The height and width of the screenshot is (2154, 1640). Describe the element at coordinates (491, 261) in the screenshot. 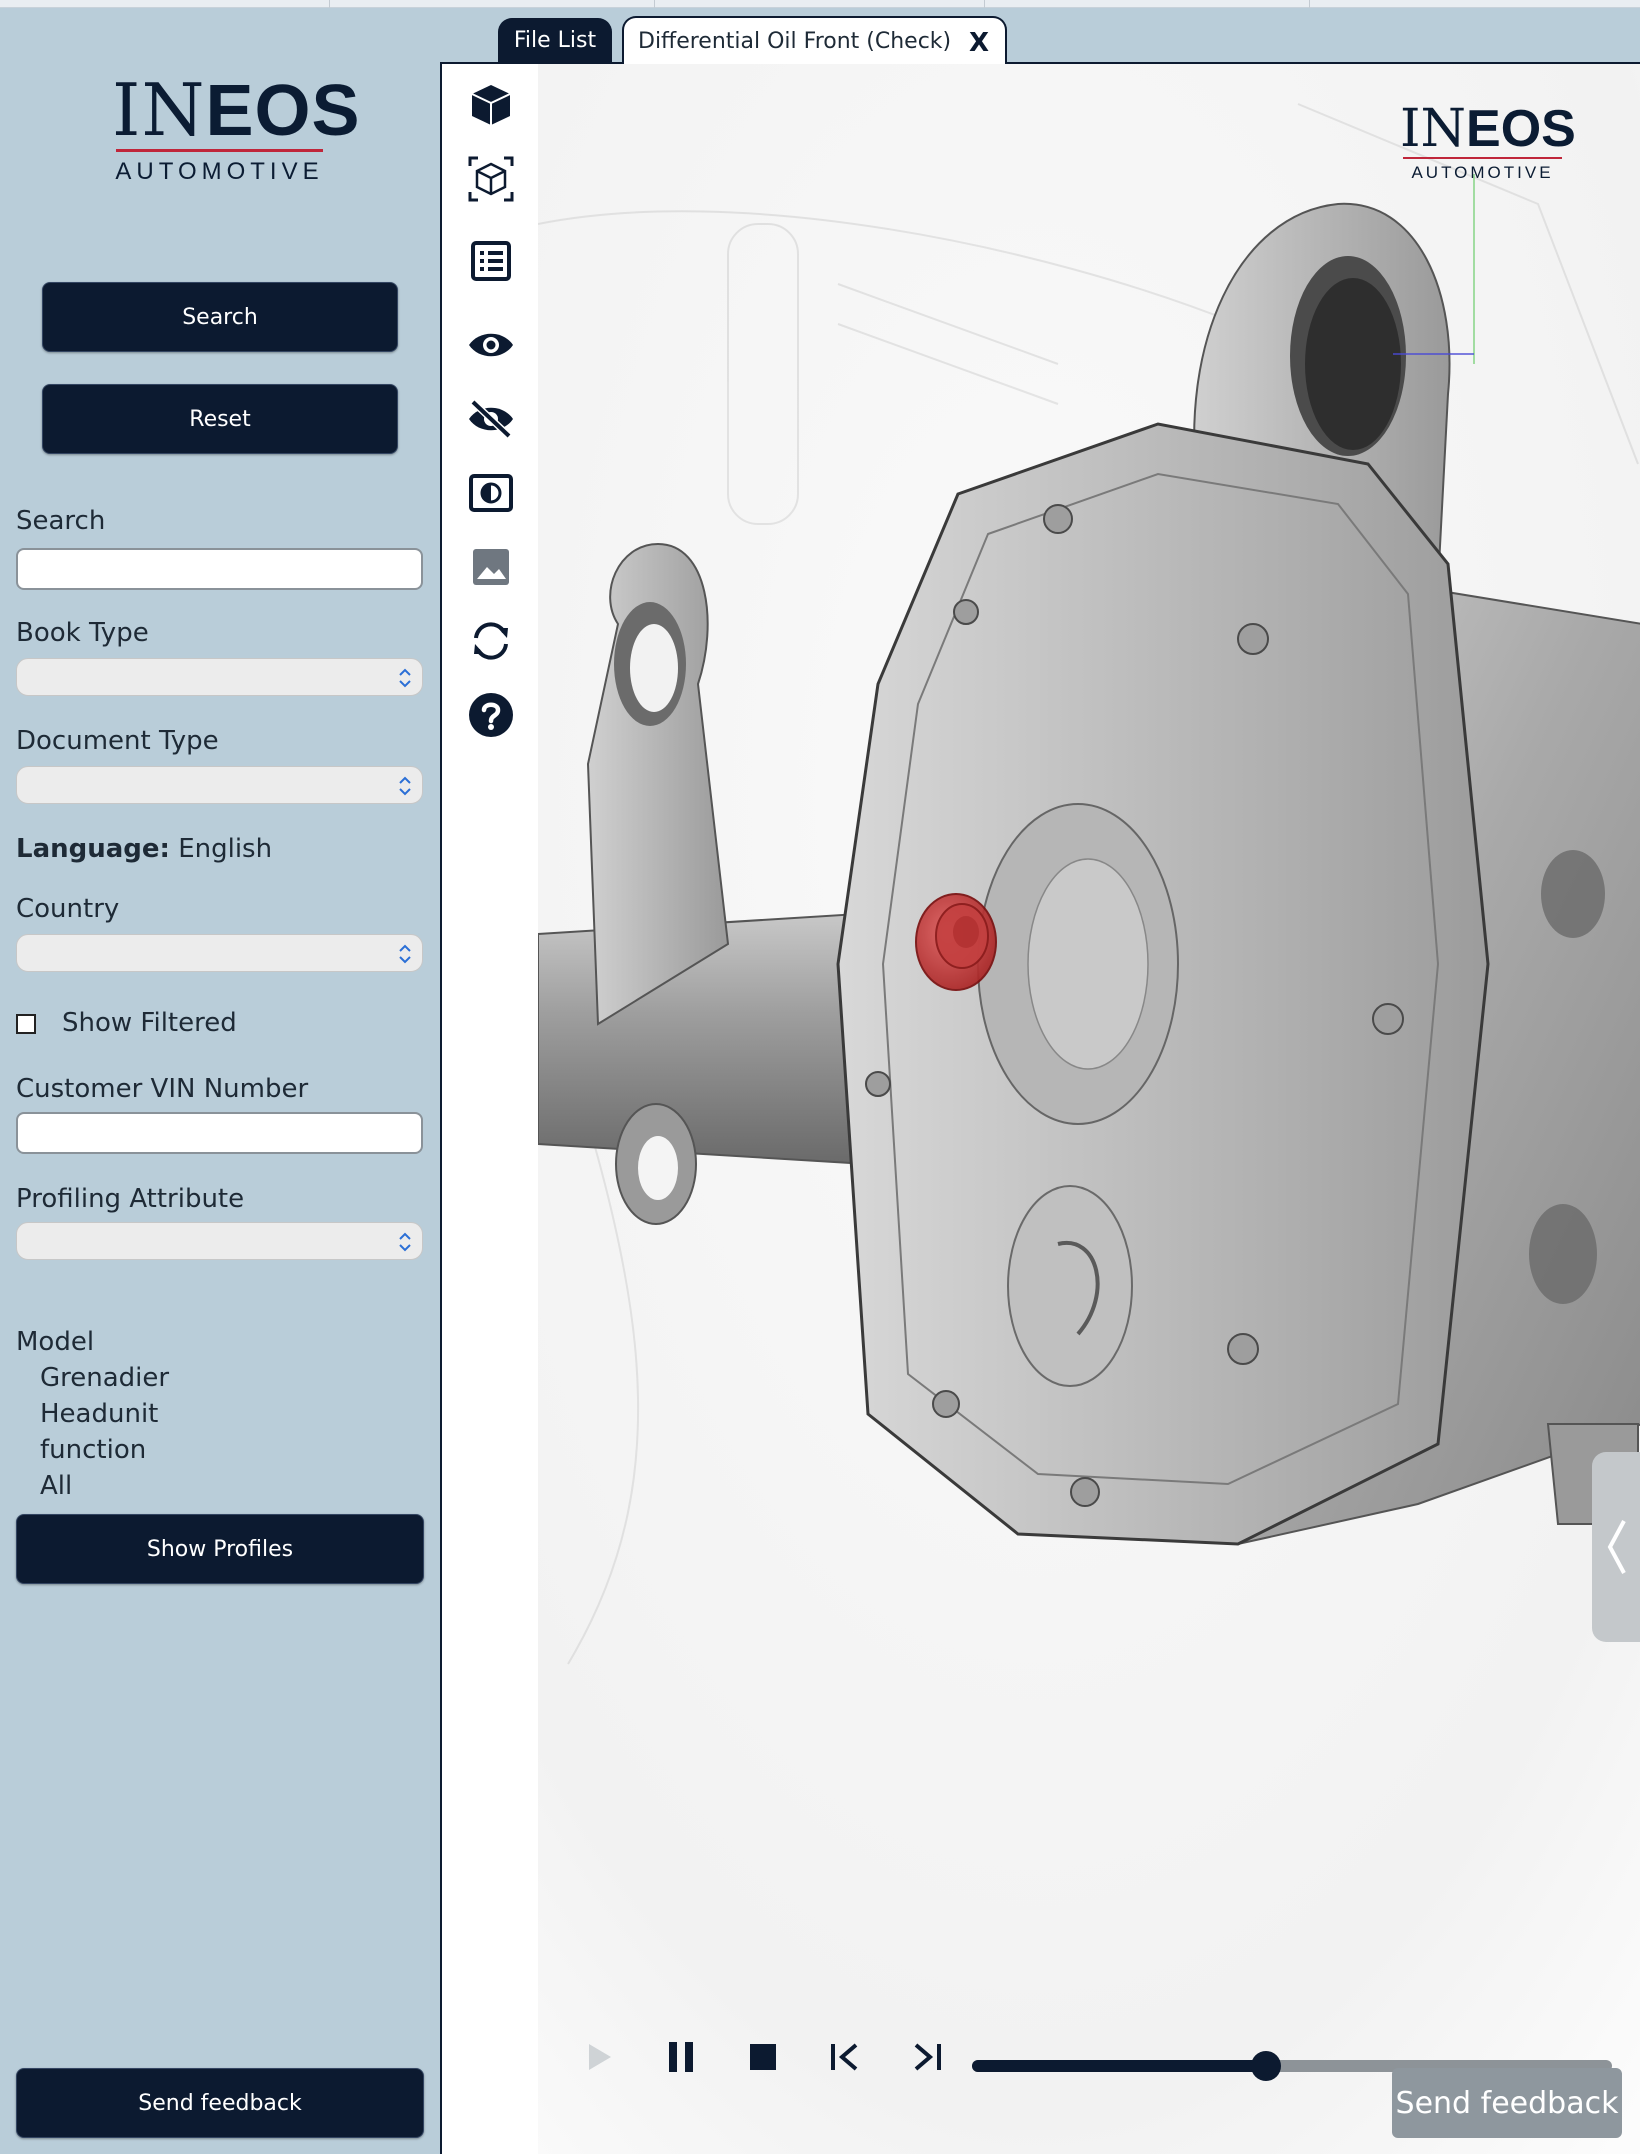

I see `list-icon` at that location.